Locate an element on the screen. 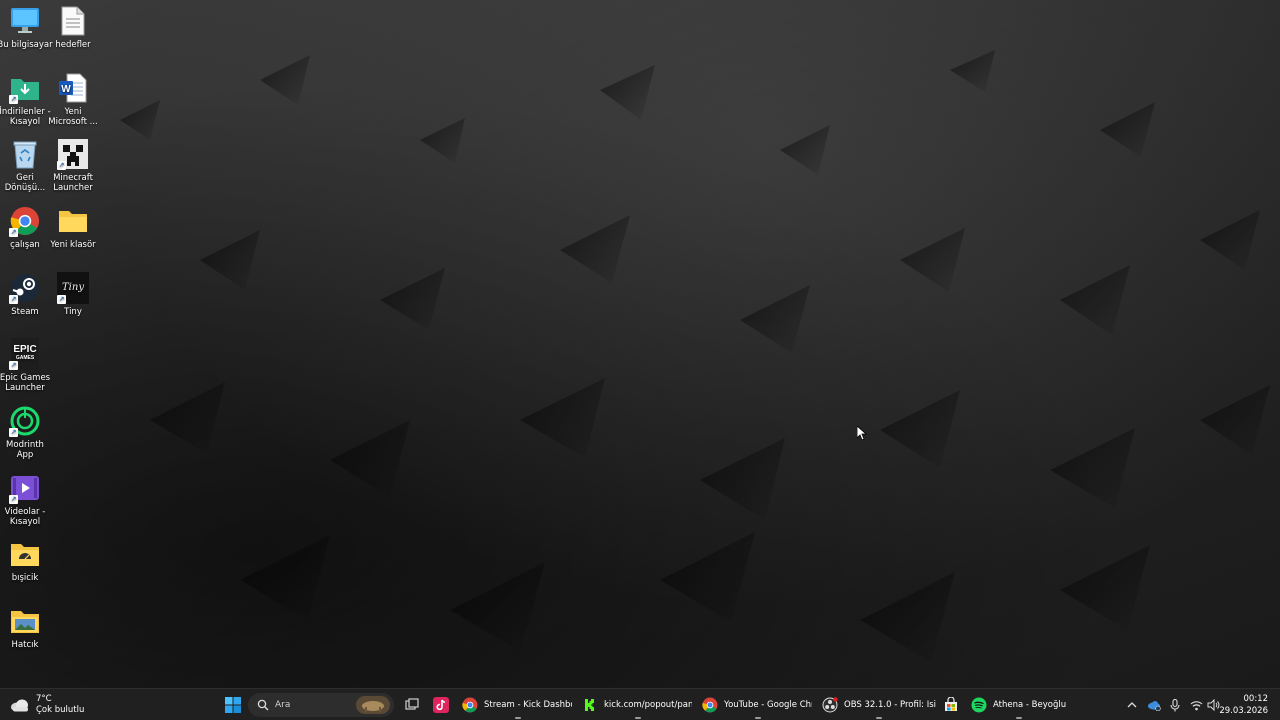 Image resolution: width=1280 pixels, height=720 pixels. desktop-icon-pictures-folder: Hatcık is located at coordinates (26, 627).